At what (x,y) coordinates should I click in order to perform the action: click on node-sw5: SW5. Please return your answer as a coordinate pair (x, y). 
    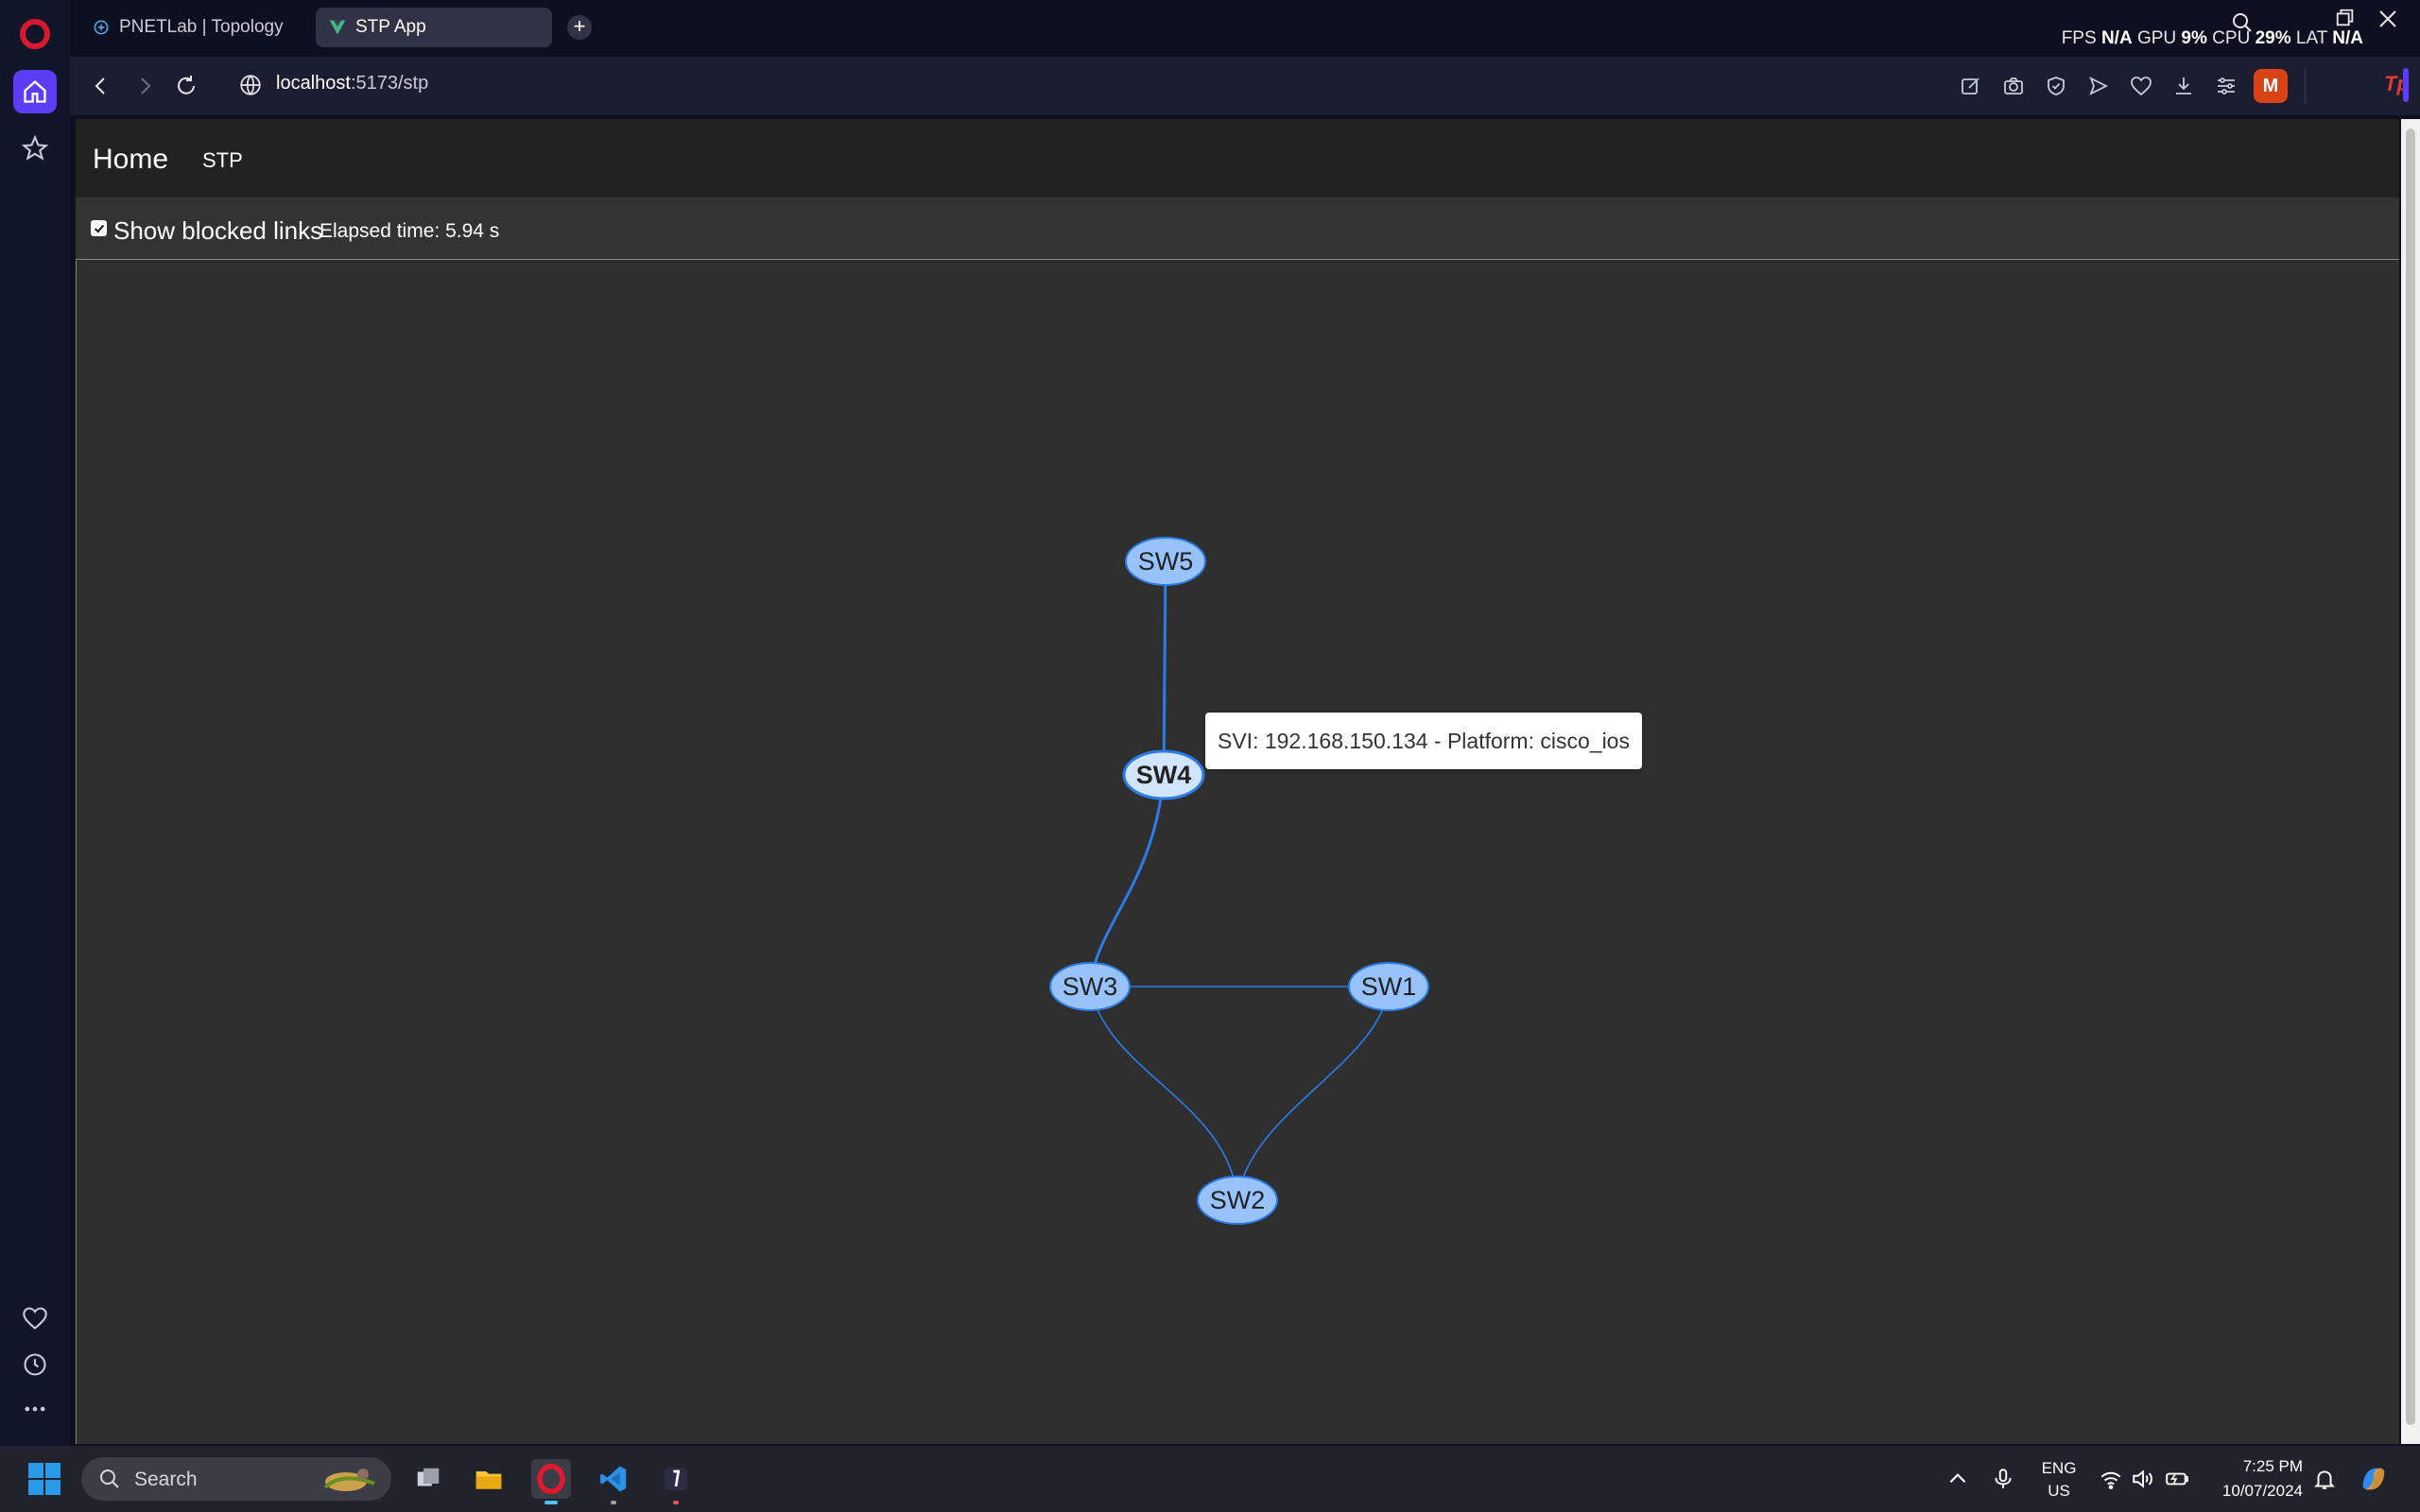
    Looking at the image, I should click on (1165, 561).